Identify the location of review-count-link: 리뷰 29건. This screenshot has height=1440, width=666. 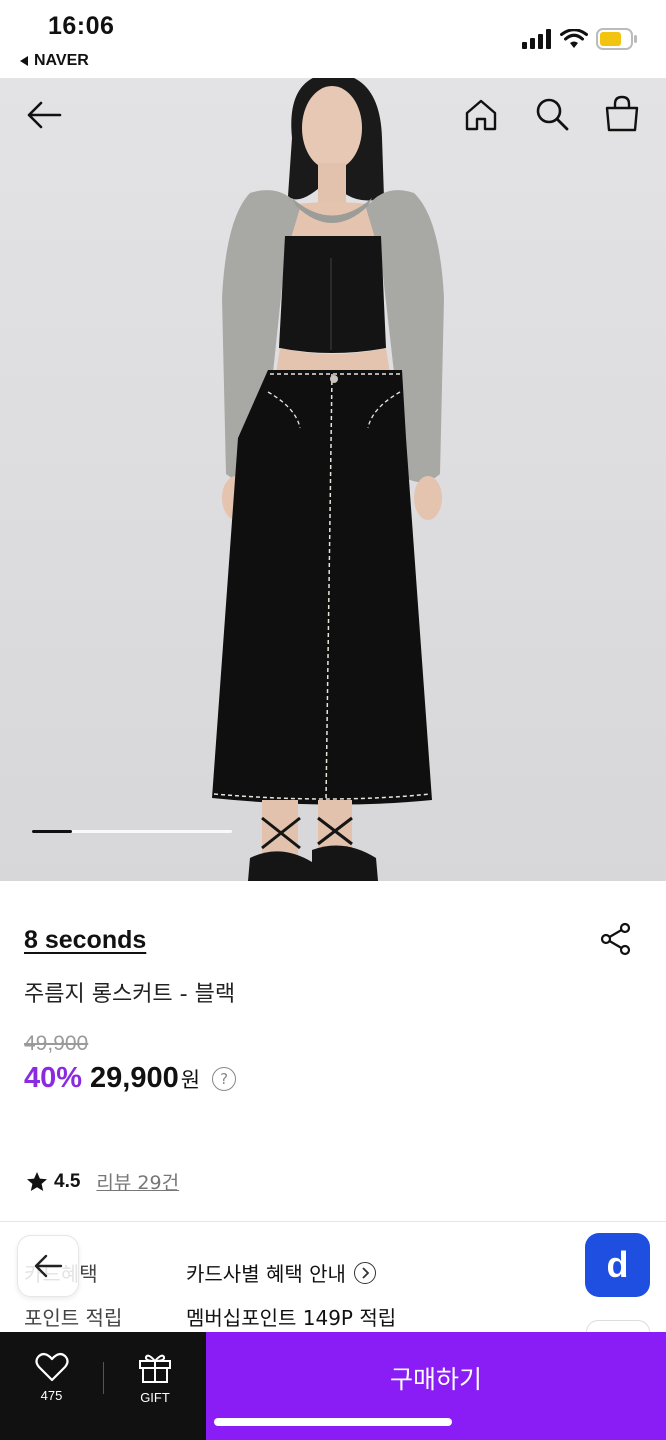
(137, 1181).